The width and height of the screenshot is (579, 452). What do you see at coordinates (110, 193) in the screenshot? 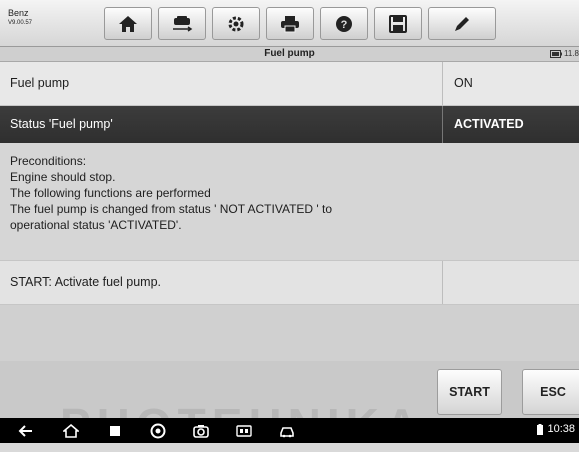
I see `preconditions-line: The following functions are performed` at bounding box center [110, 193].